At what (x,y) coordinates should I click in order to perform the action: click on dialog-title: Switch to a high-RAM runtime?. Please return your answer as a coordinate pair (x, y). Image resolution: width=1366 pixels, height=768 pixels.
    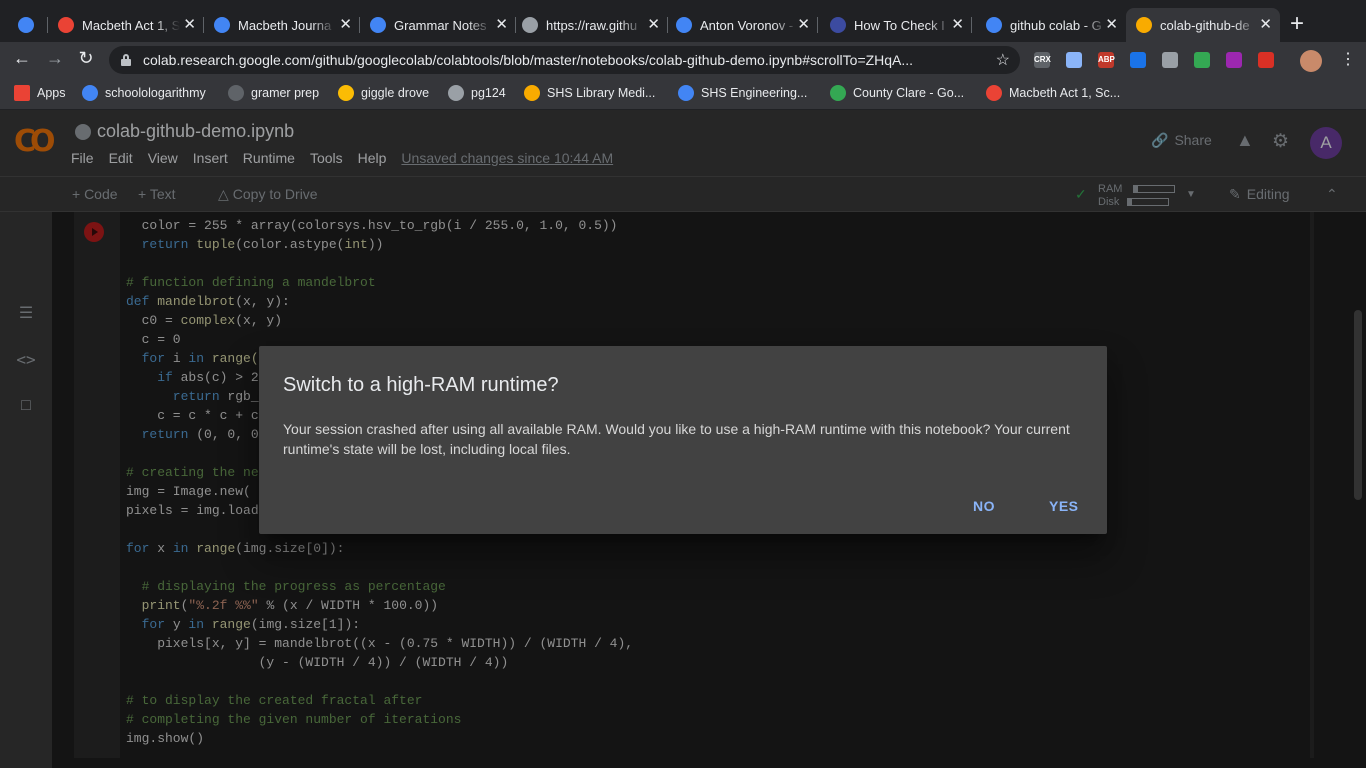
    Looking at the image, I should click on (421, 385).